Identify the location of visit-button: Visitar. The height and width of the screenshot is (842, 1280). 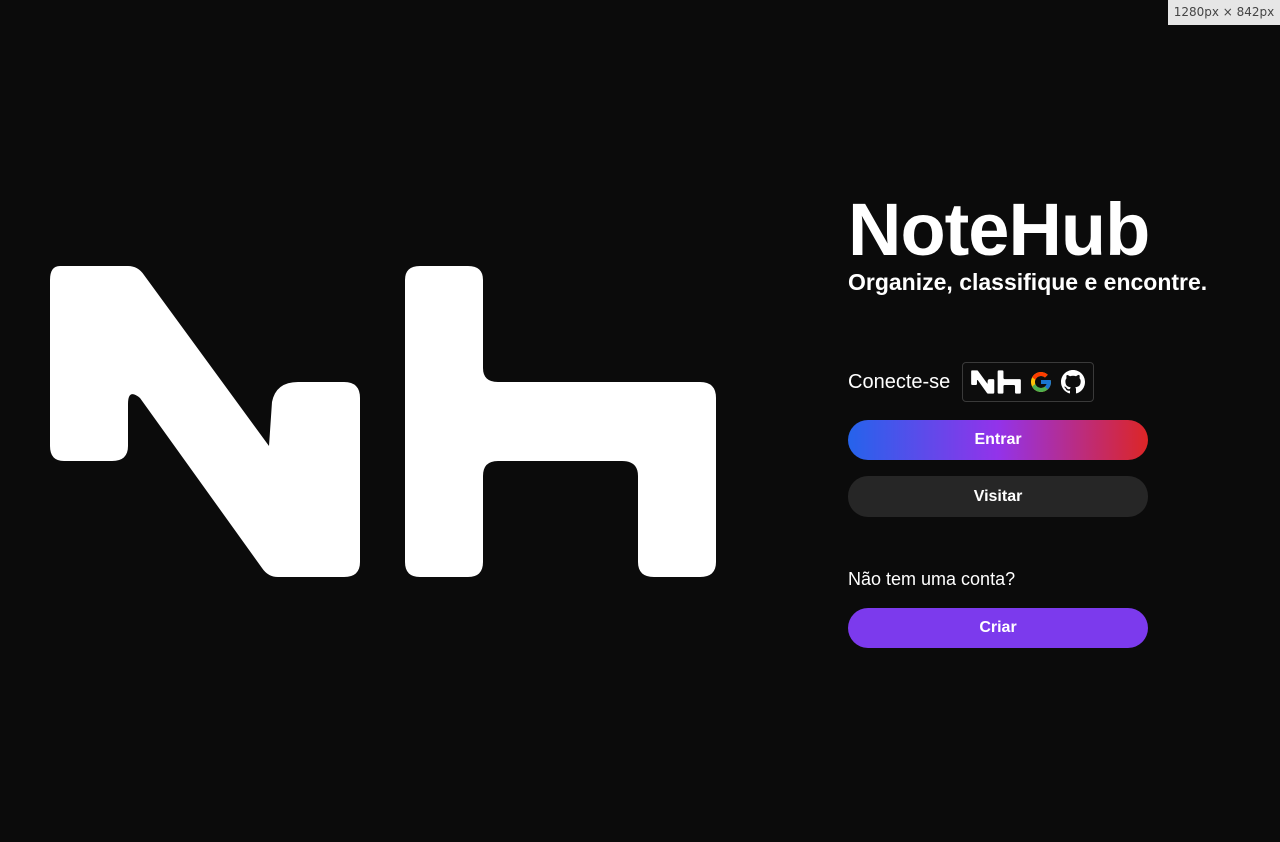
(998, 496).